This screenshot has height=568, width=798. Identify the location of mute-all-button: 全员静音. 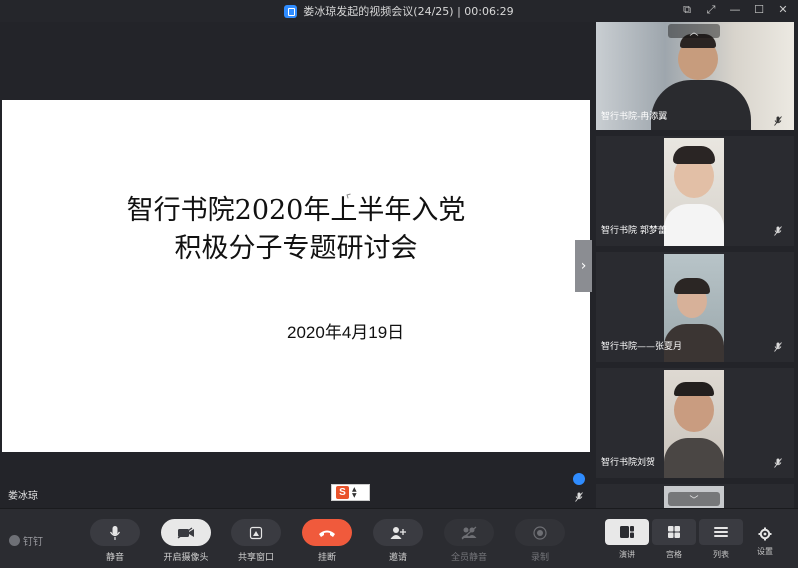
(469, 541).